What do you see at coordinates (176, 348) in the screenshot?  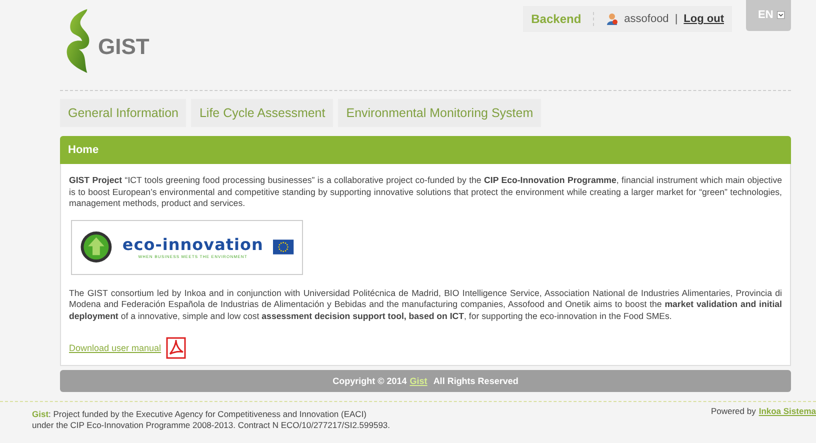 I see `pdf-icon` at bounding box center [176, 348].